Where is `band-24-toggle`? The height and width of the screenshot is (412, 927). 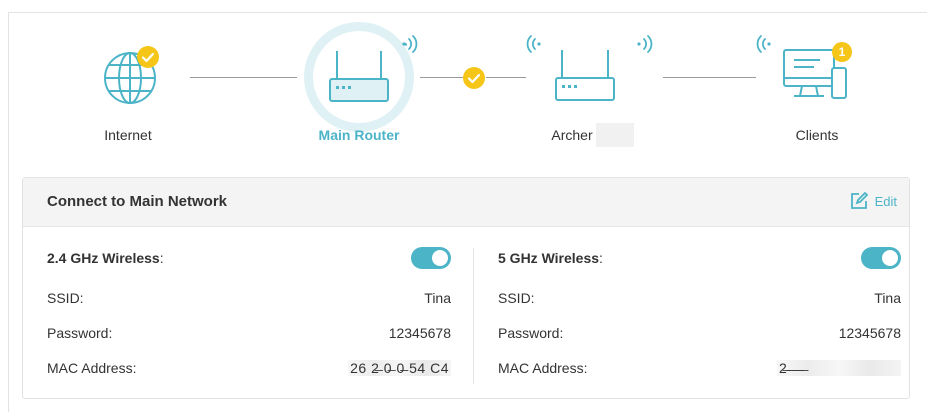
band-24-toggle is located at coordinates (431, 258).